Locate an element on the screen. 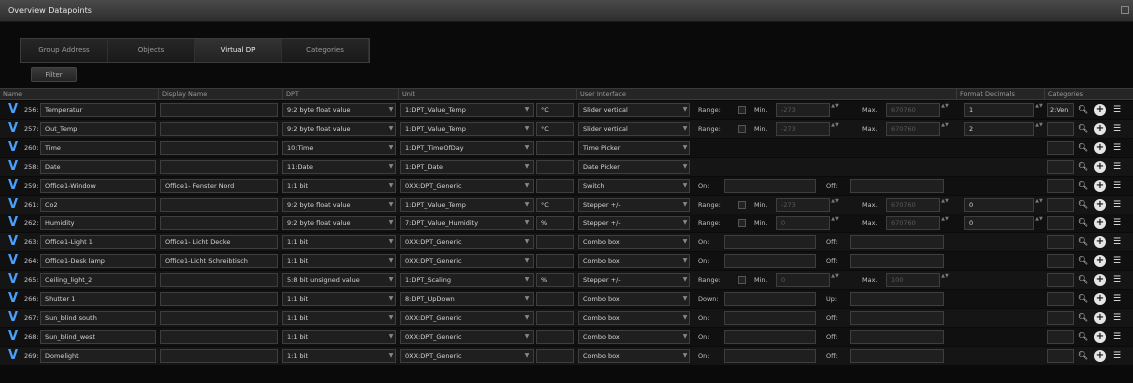 This screenshot has height=383, width=1133. tab-objects: Objects is located at coordinates (151, 50).